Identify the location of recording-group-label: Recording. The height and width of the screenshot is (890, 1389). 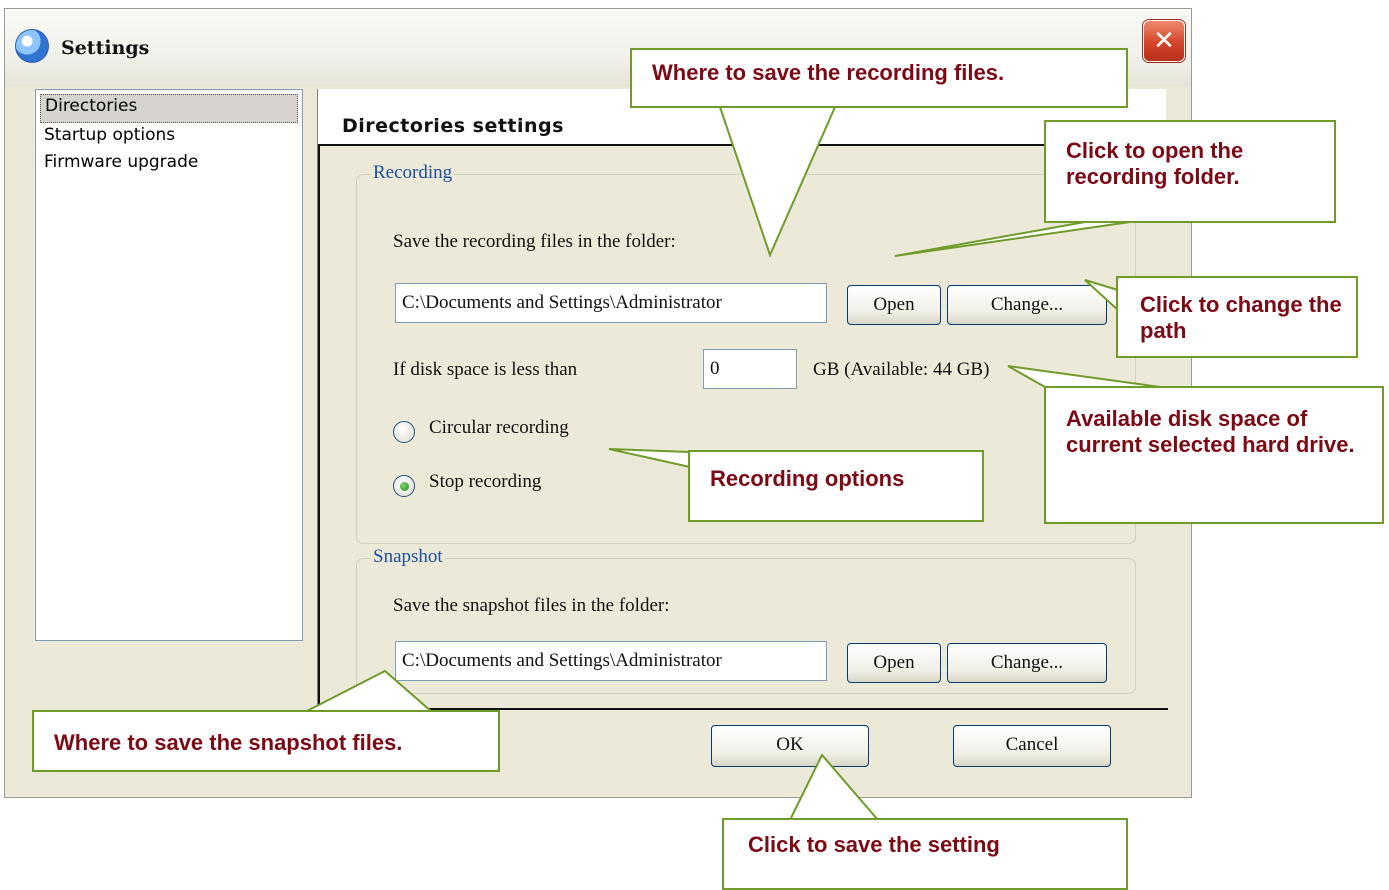
(413, 173).